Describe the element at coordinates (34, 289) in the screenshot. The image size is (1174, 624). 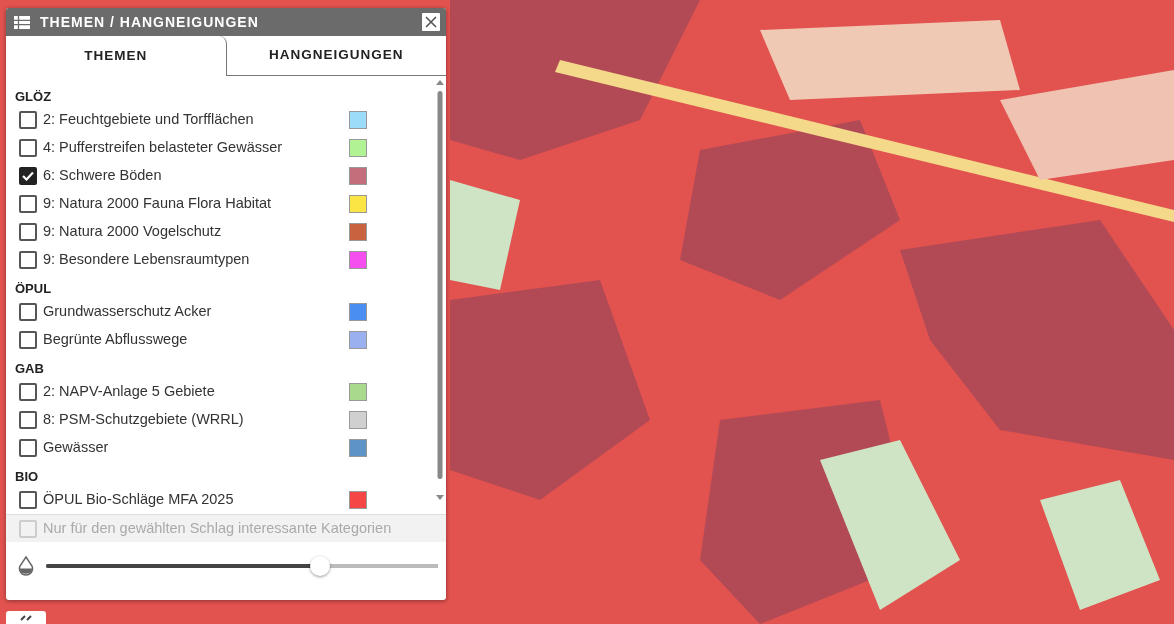
I see `group-heading: ÖPUL` at that location.